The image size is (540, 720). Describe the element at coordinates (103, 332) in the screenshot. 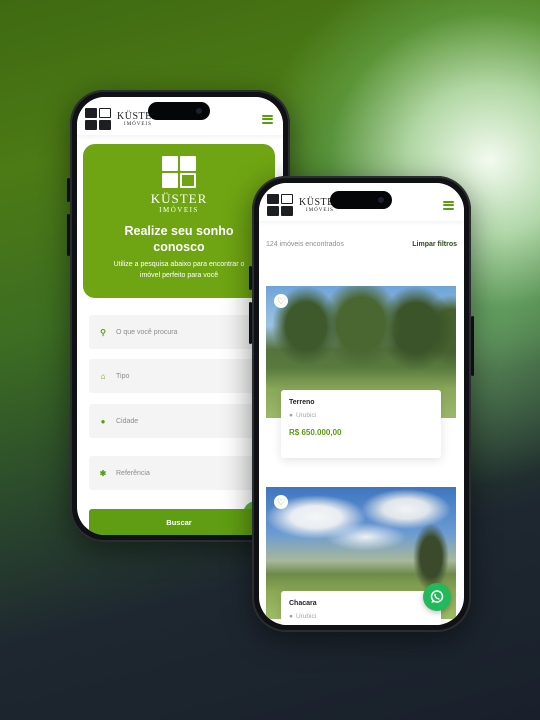

I see `search-icon: ⚲` at that location.